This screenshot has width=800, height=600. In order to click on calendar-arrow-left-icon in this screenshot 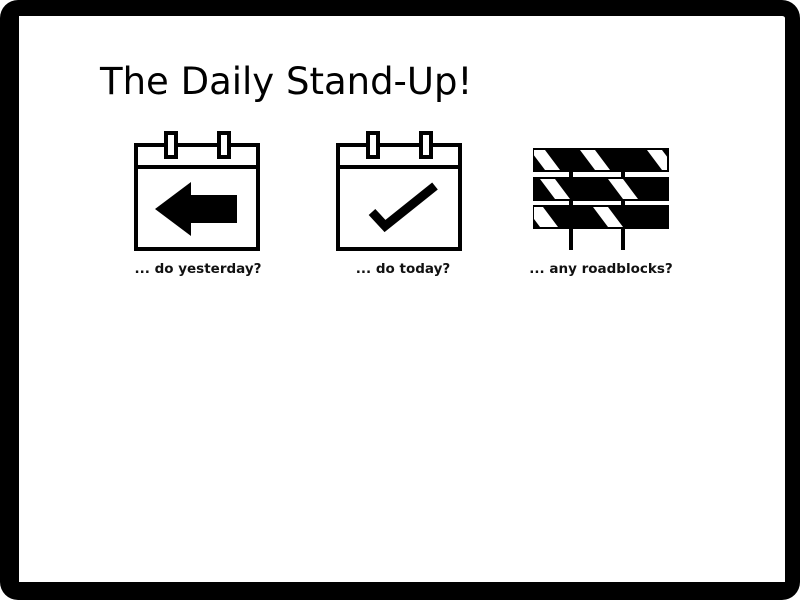, I will do `click(197, 191)`.